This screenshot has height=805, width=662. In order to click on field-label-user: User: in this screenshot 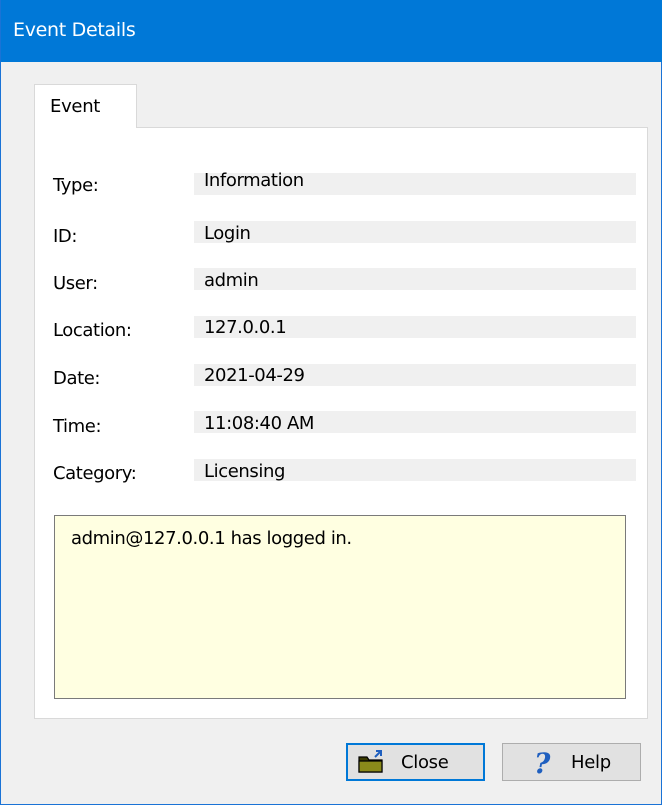, I will do `click(75, 283)`.